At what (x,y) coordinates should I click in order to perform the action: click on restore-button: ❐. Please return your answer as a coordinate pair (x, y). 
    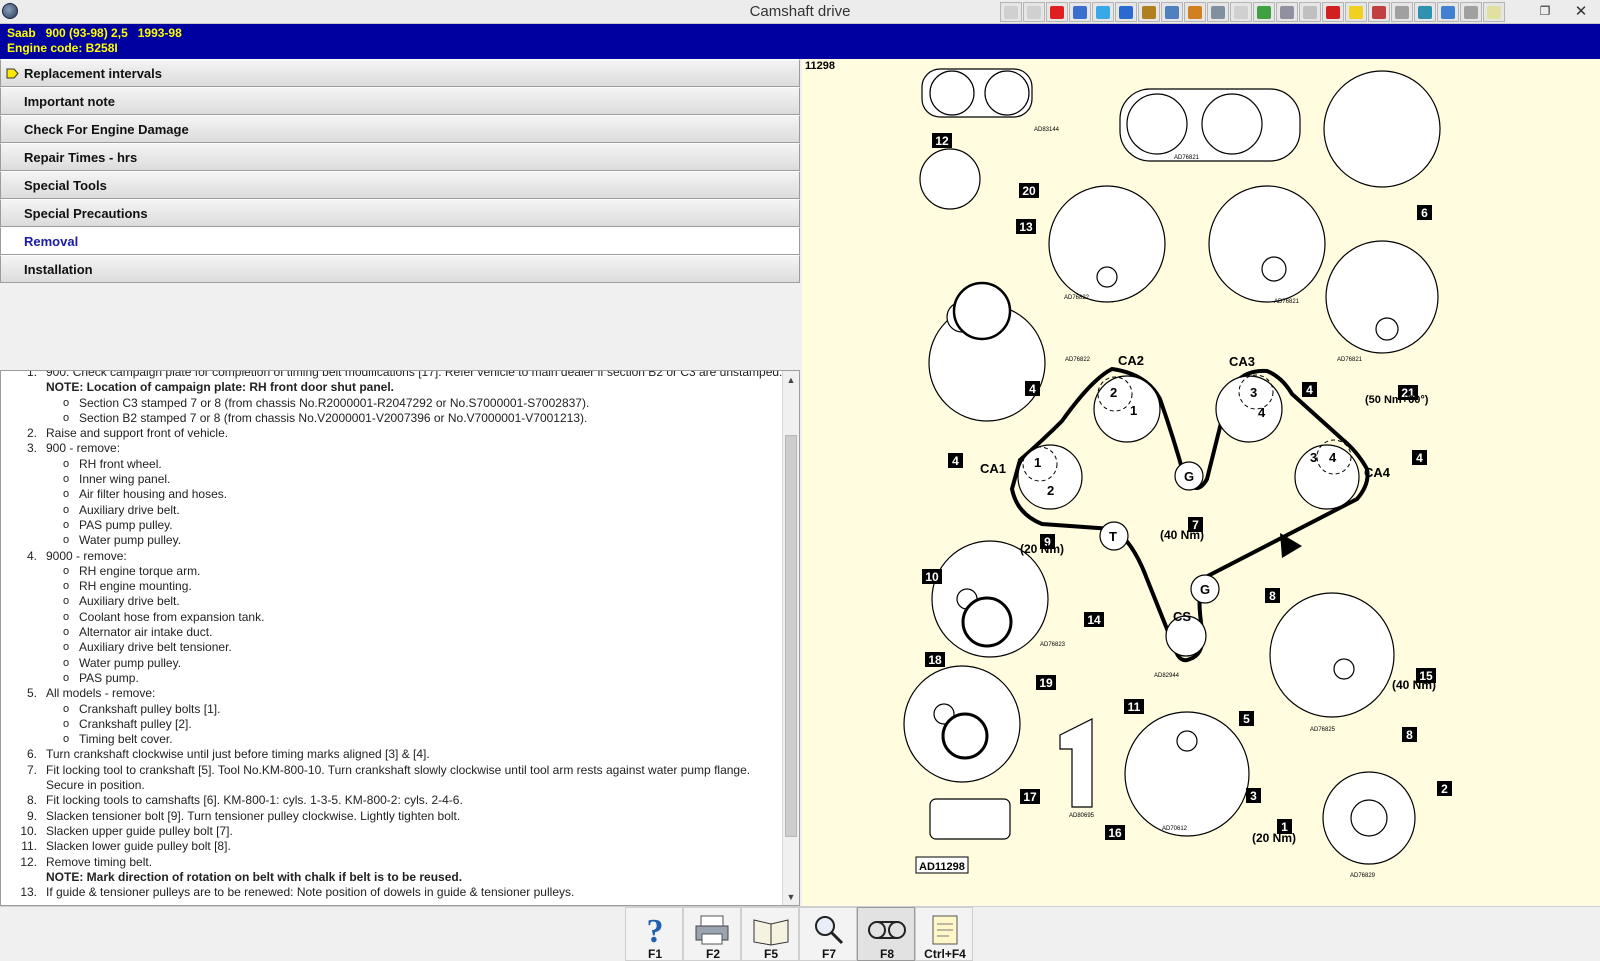
    Looking at the image, I should click on (1545, 11).